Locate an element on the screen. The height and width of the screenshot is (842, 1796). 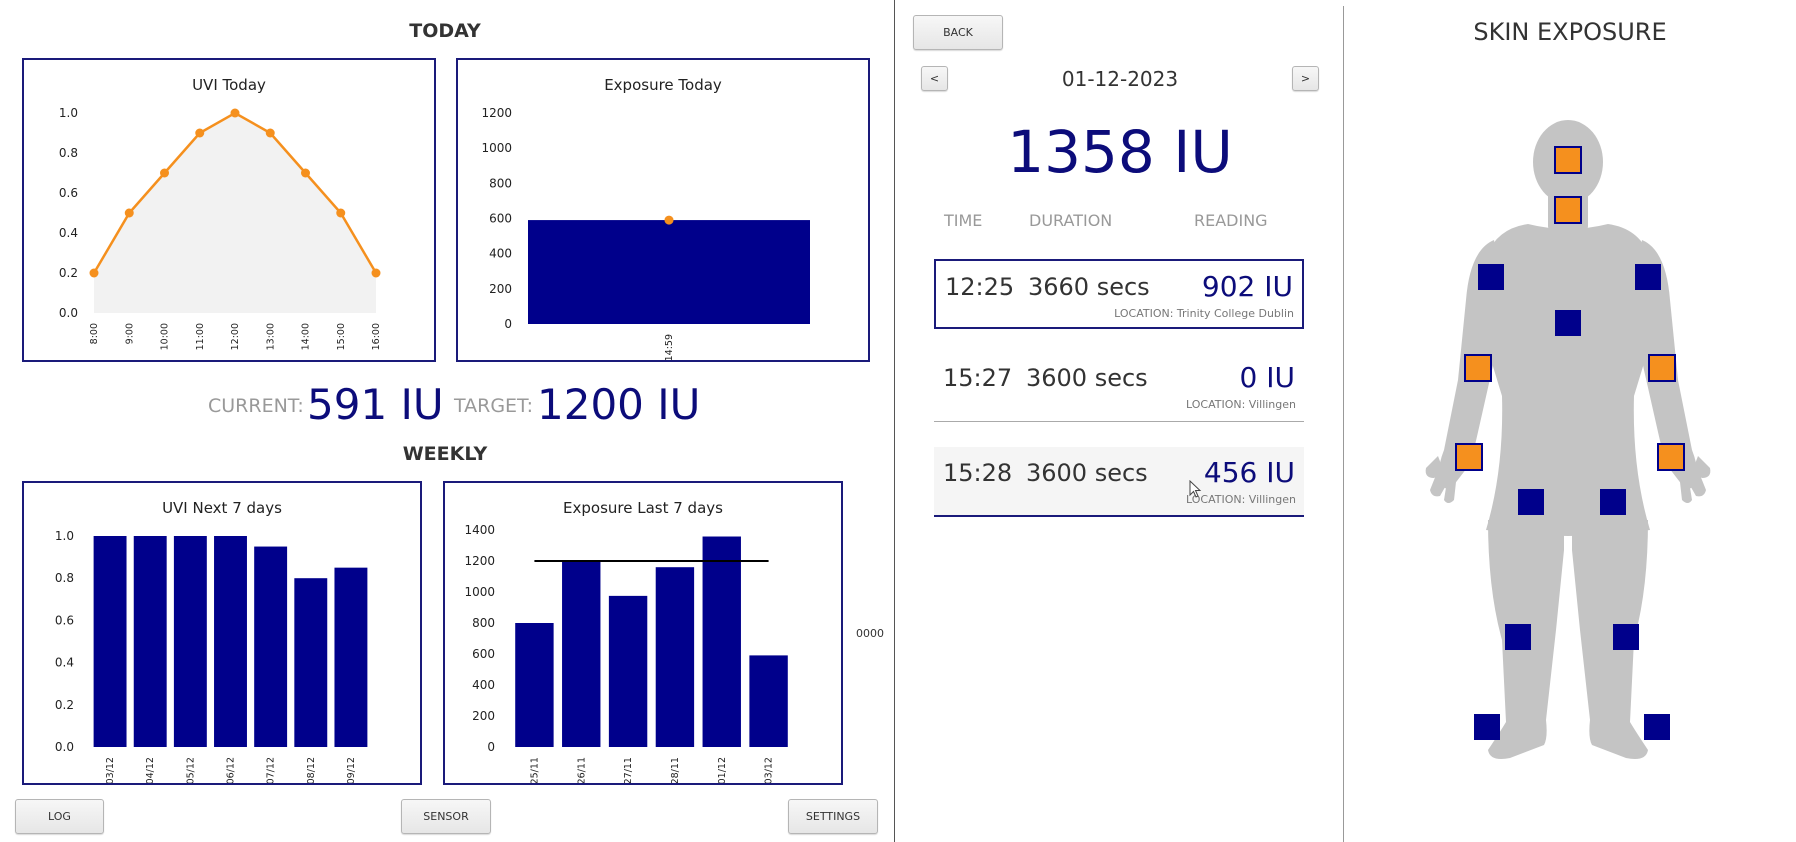
sensor-marker-shoulder-left is located at coordinates (1491, 277).